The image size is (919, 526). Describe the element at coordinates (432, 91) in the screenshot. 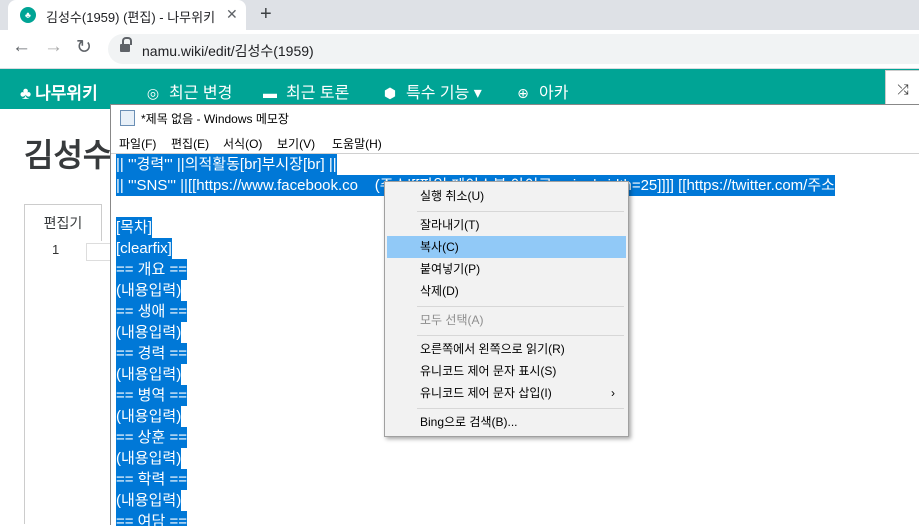

I see `nav-special-functions: ⬢ 특수 기능 ▾` at that location.